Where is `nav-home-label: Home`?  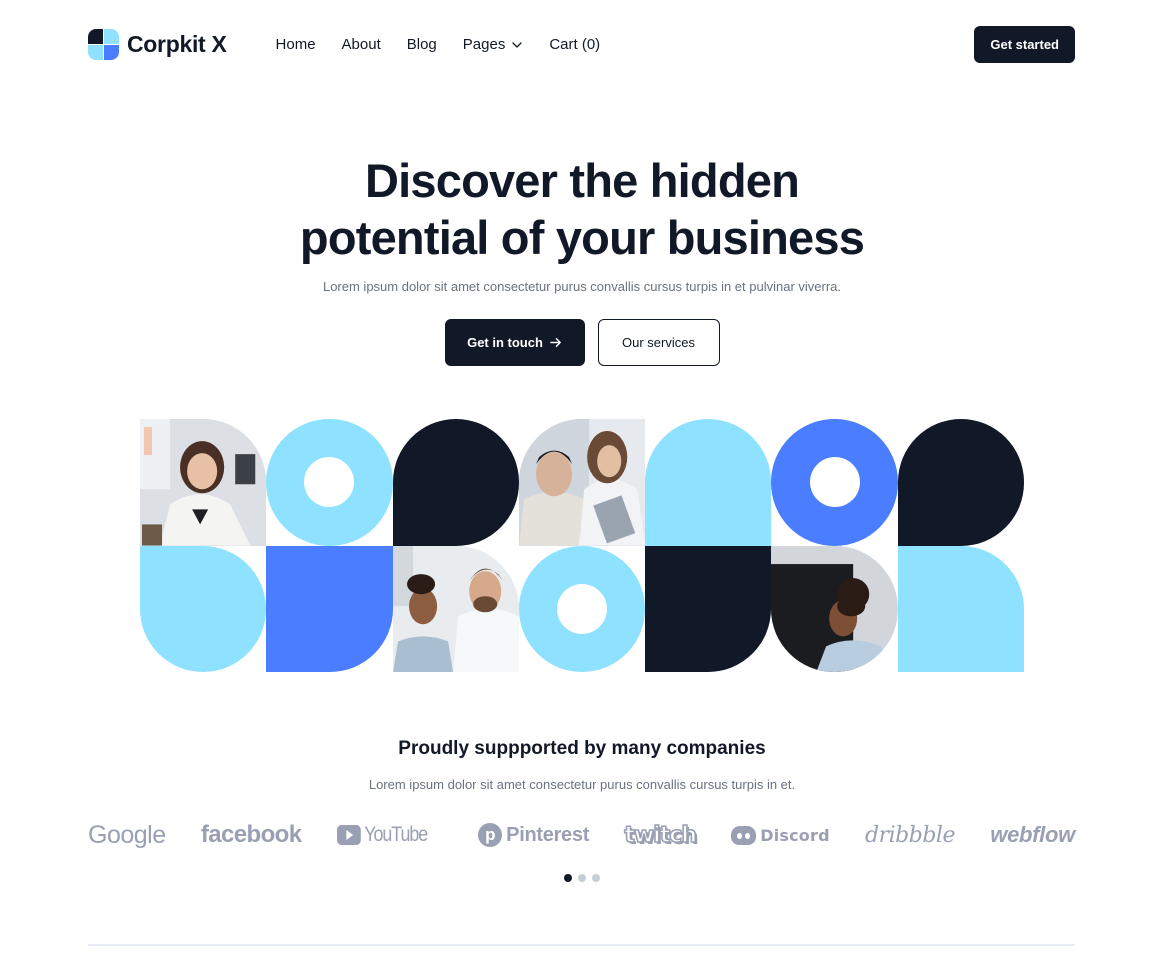 nav-home-label: Home is located at coordinates (295, 44).